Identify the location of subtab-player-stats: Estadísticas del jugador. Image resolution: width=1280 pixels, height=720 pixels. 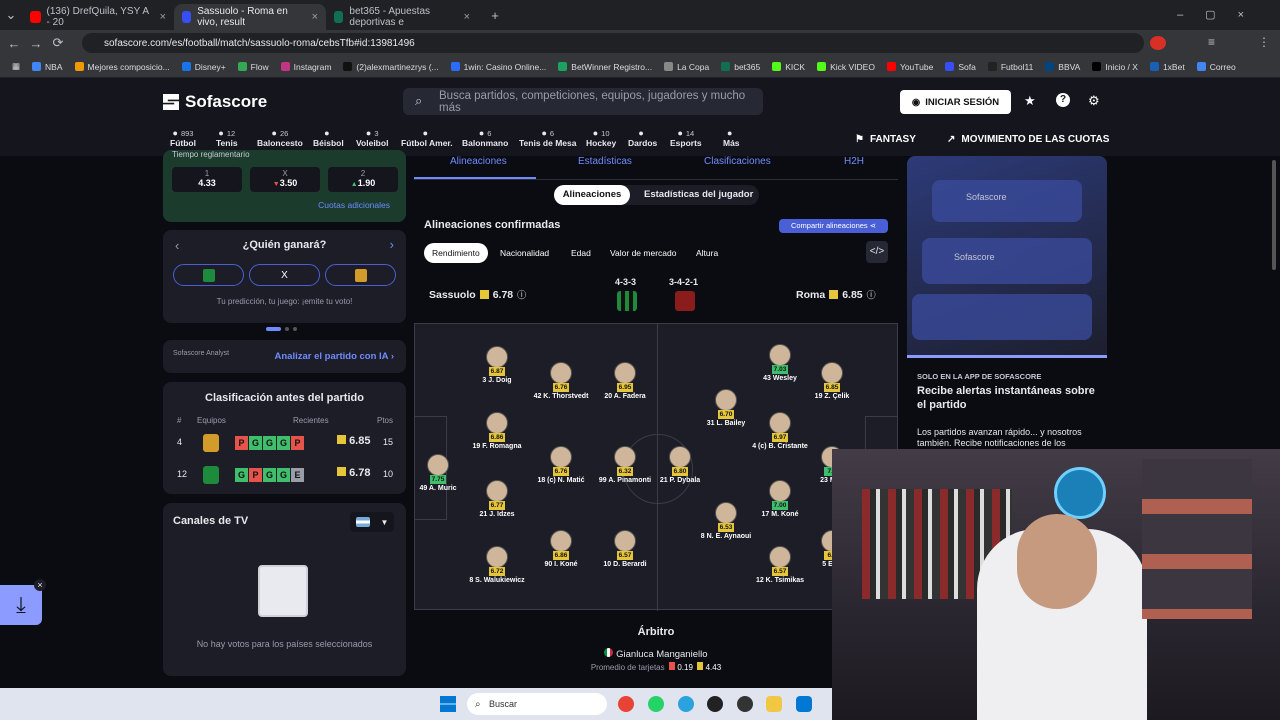
(698, 194).